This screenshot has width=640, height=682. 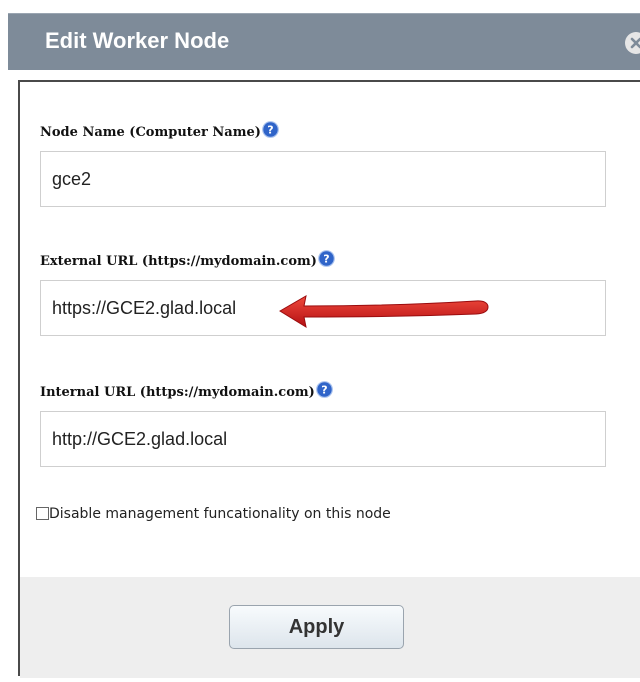 What do you see at coordinates (323, 439) in the screenshot?
I see `internal-url-input: http://GCE2.glad.local` at bounding box center [323, 439].